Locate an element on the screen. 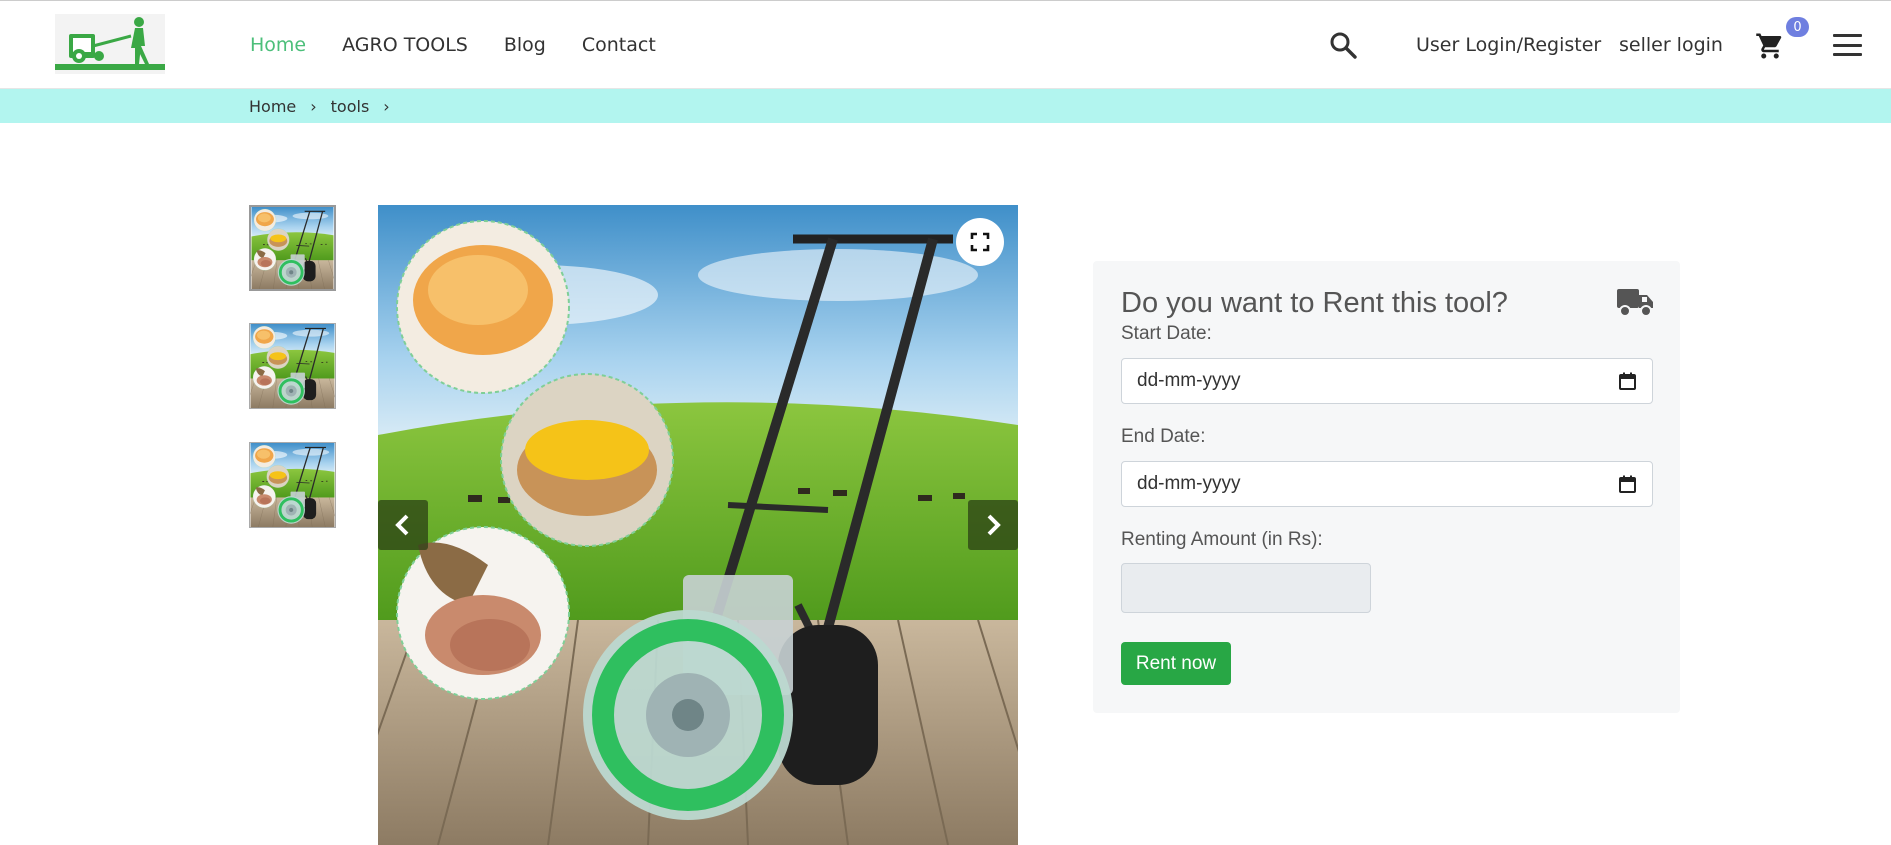  start-date-label: Start Date: is located at coordinates (1166, 333).